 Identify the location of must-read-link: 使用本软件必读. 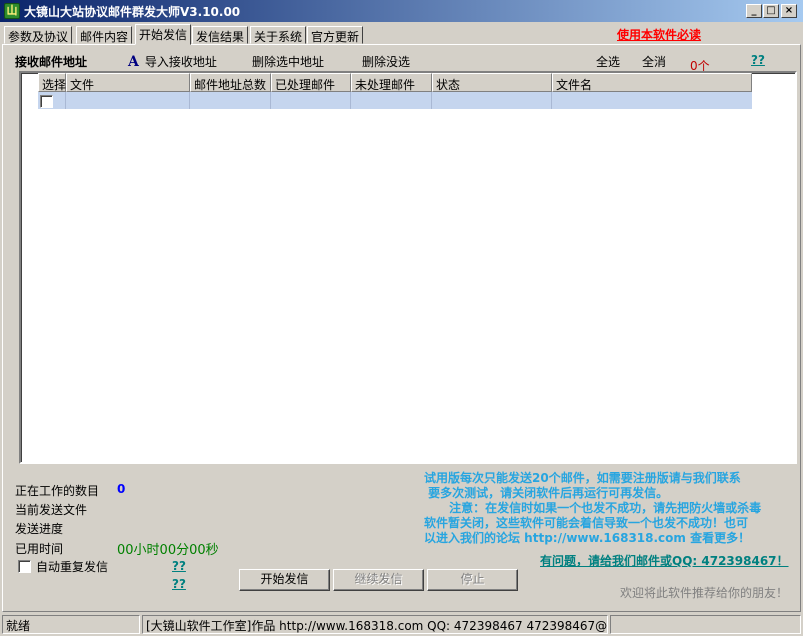
(659, 34).